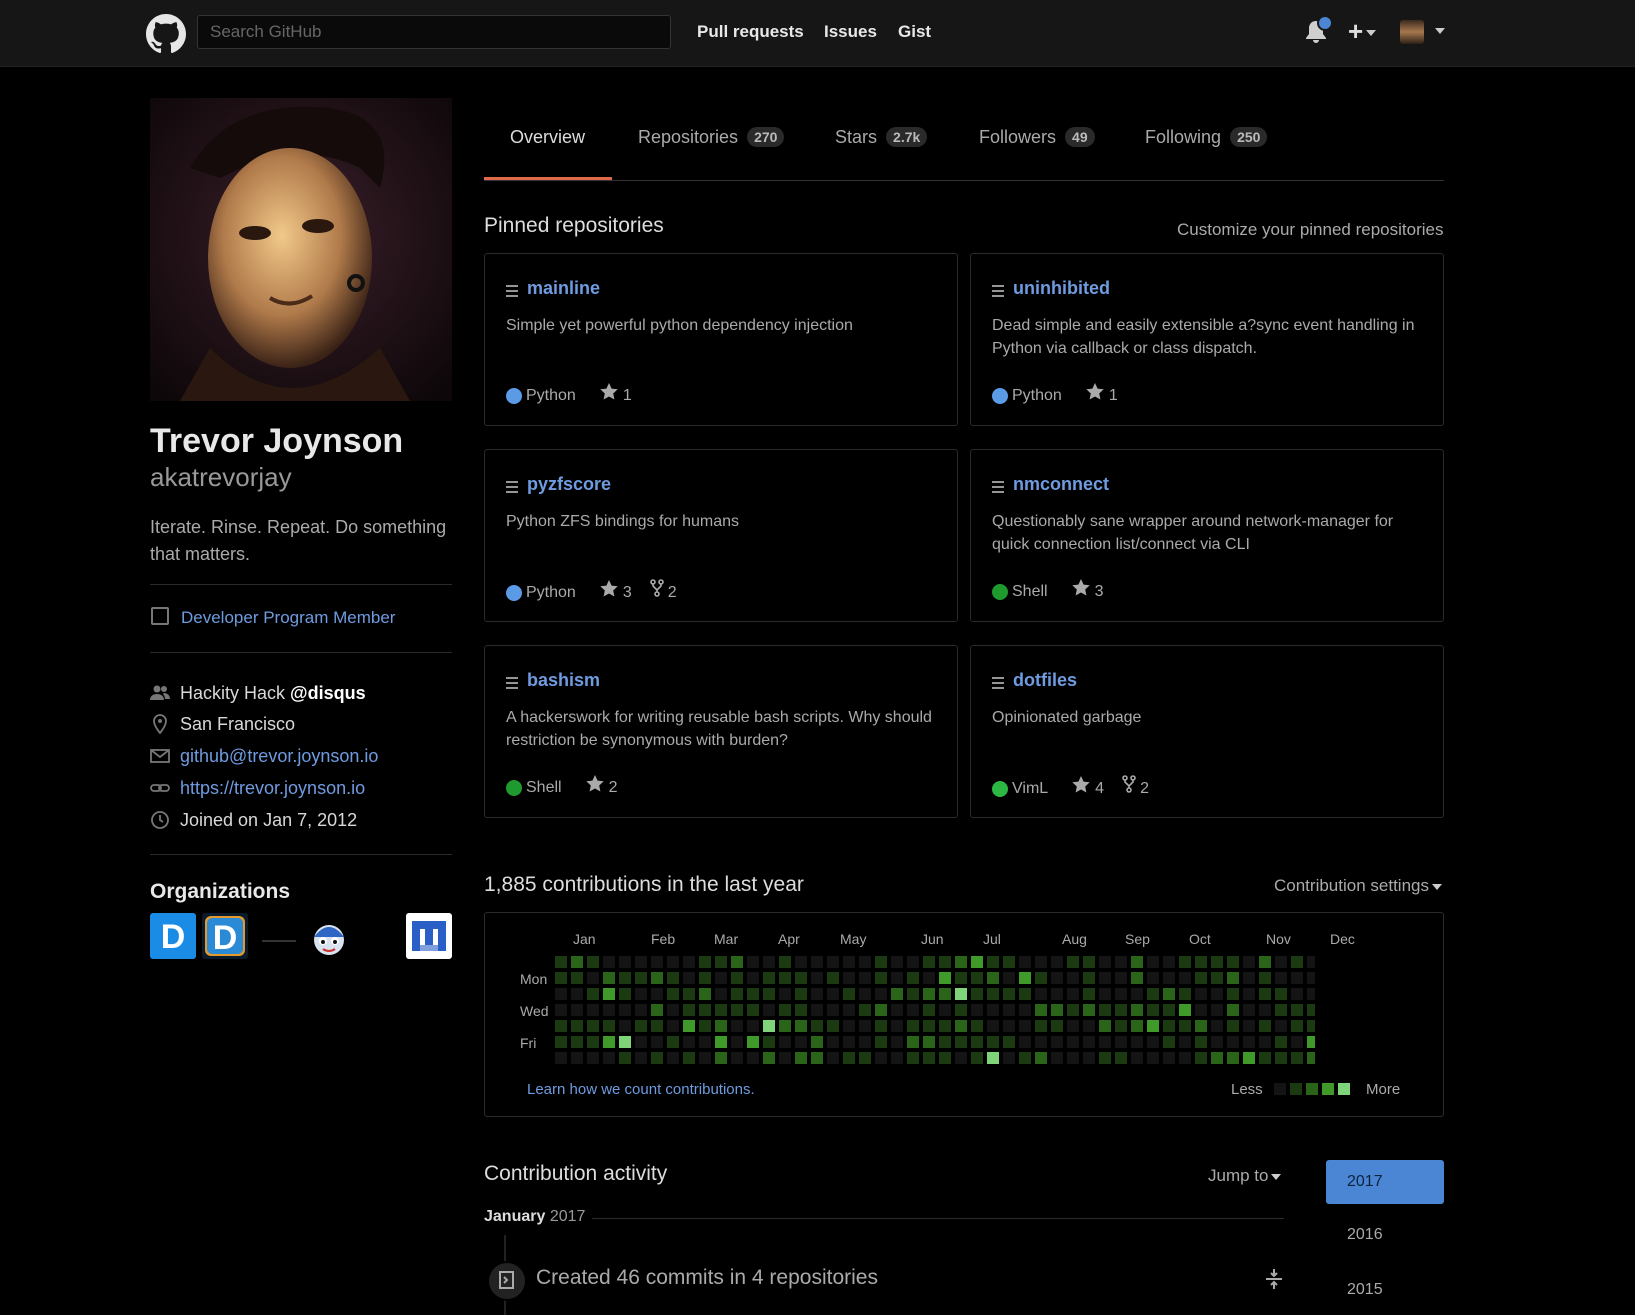 The image size is (1635, 1315). What do you see at coordinates (1365, 1290) in the screenshot?
I see `year-2015-link: 2015` at bounding box center [1365, 1290].